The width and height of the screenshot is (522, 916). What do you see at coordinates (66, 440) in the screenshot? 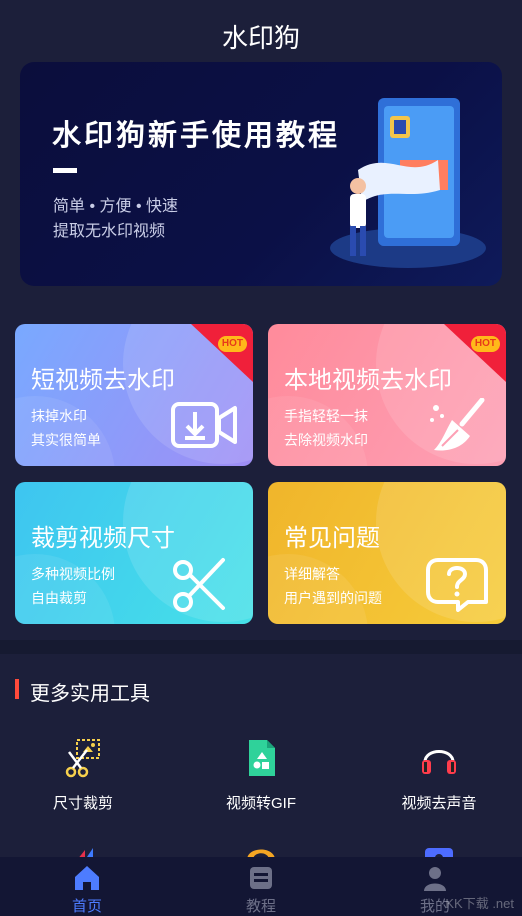
I see `card-desc-2: 其实很简单` at bounding box center [66, 440].